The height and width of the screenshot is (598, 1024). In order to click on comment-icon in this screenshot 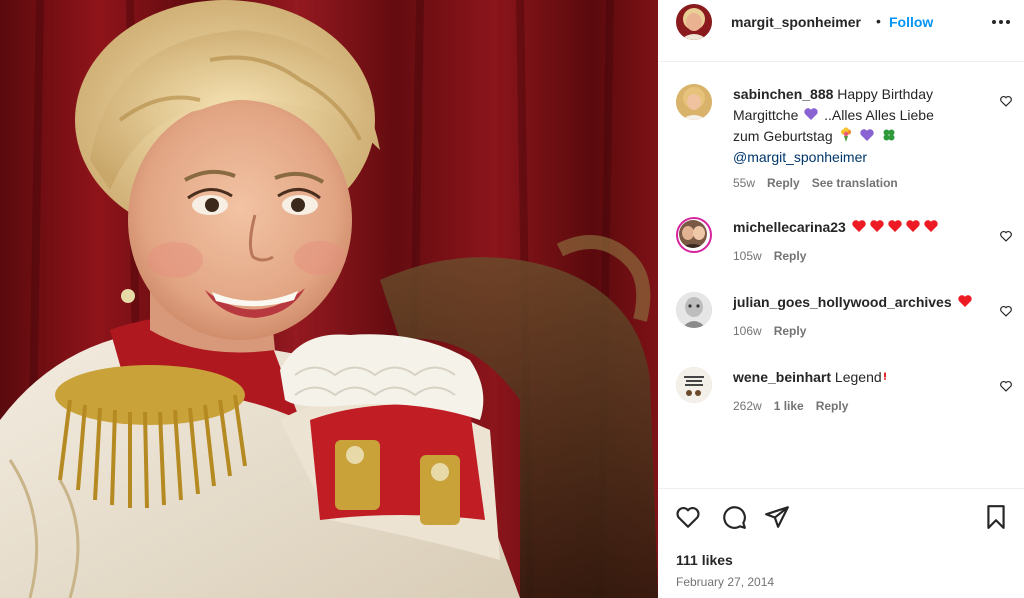, I will do `click(734, 517)`.